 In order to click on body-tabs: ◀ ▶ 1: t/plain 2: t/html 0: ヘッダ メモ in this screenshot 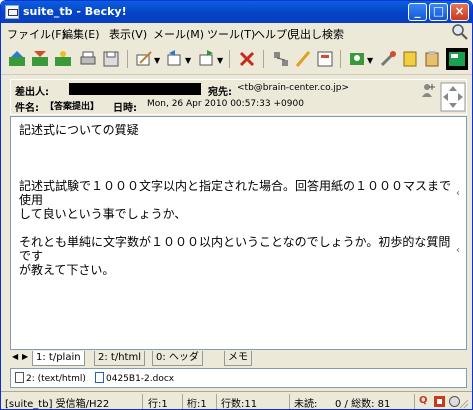, I will do `click(238, 358)`.